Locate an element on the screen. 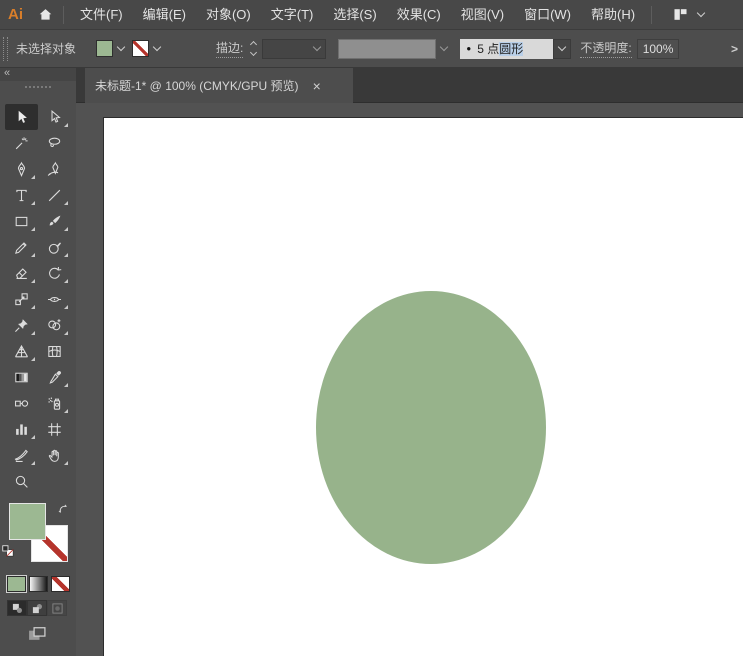 The width and height of the screenshot is (743, 656). draw-normal-icon is located at coordinates (17, 608).